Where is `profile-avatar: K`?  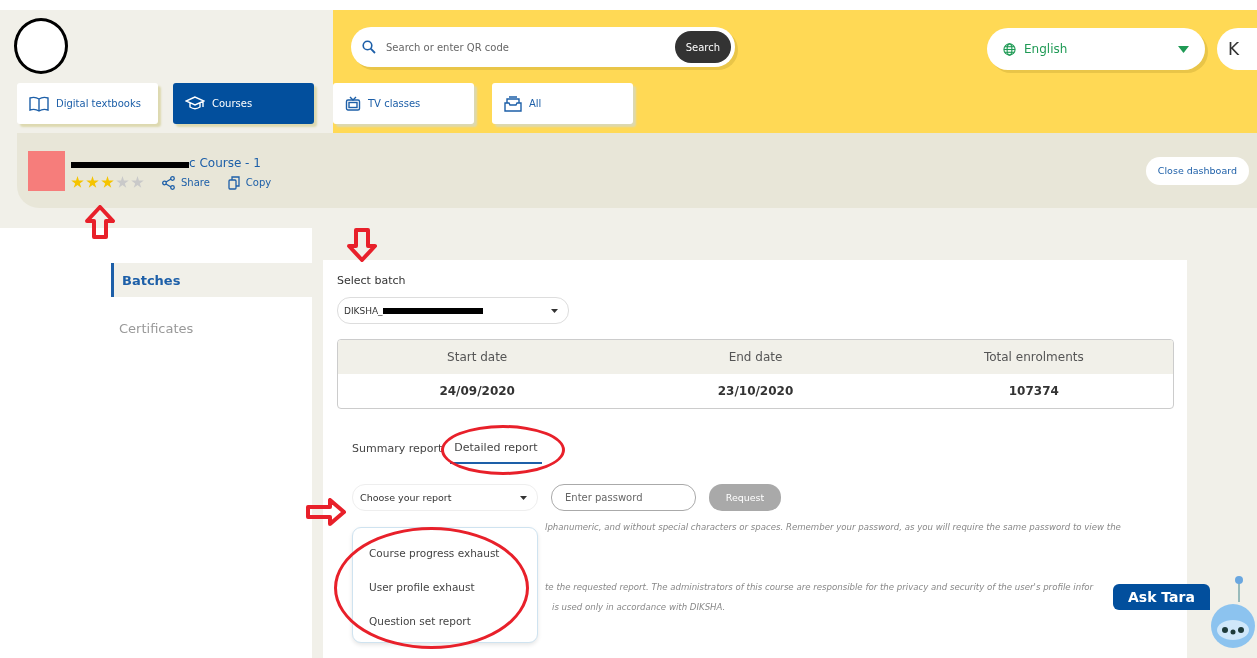 profile-avatar: K is located at coordinates (1237, 49).